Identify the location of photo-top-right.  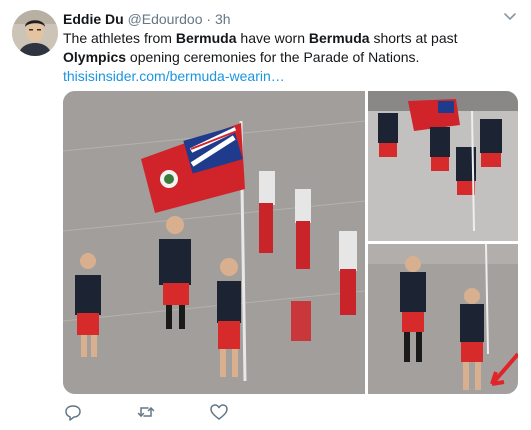
(443, 166).